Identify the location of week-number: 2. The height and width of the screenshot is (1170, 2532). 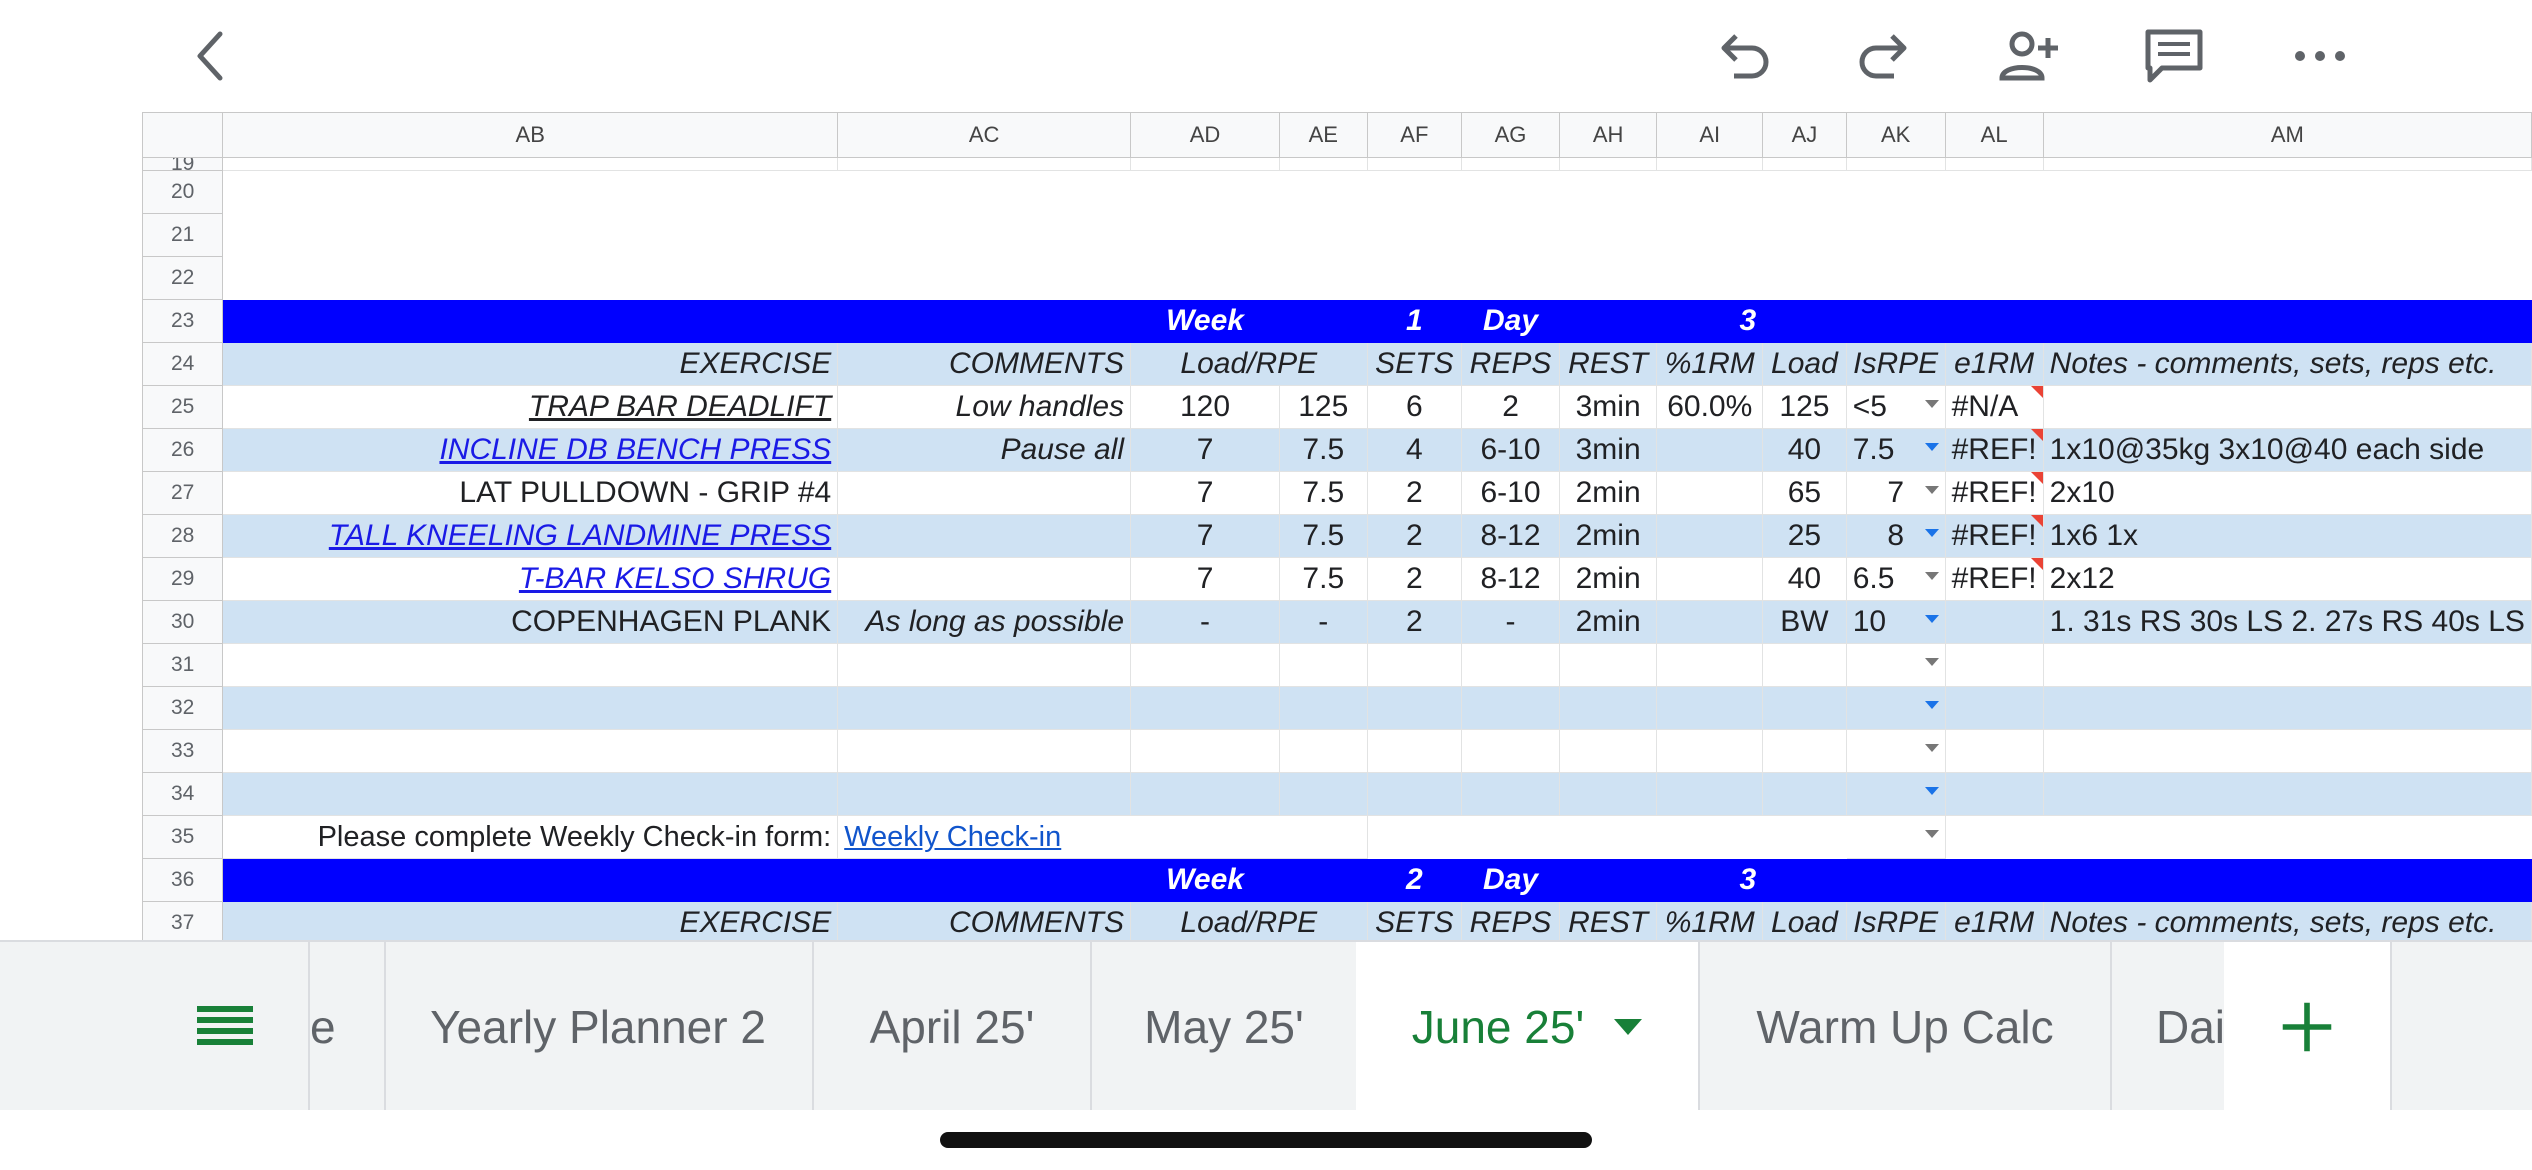
(1414, 880).